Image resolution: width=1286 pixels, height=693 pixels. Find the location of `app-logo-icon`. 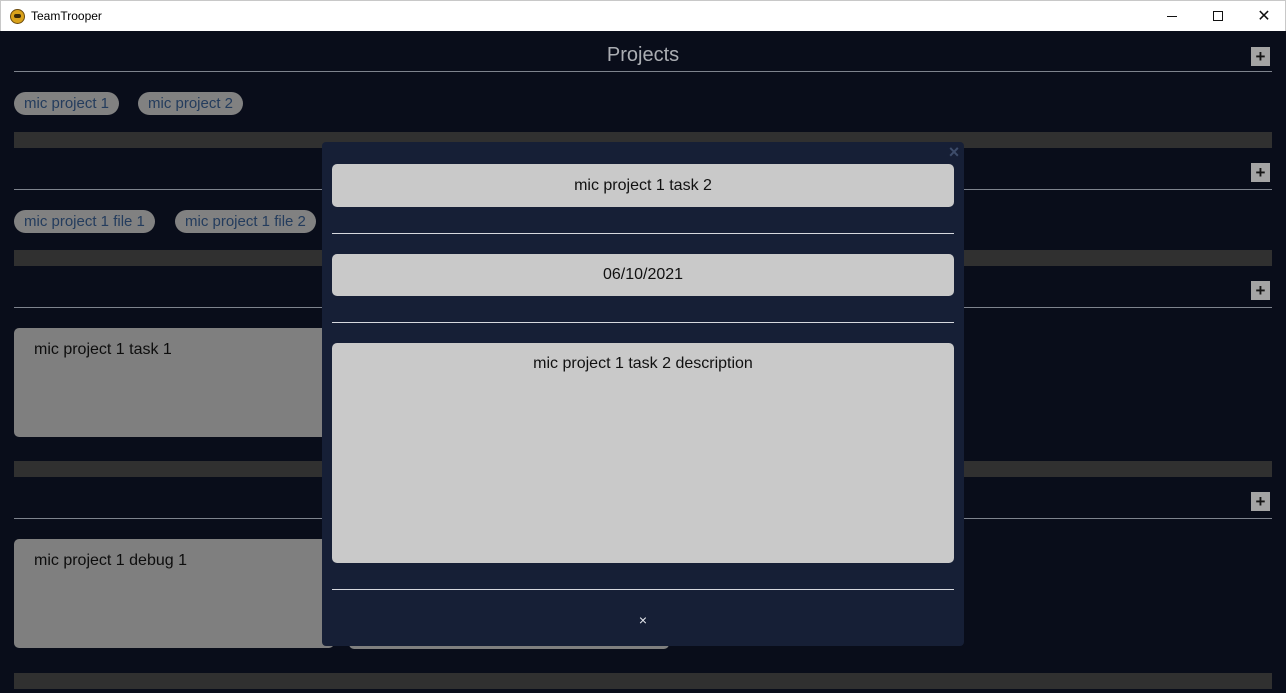

app-logo-icon is located at coordinates (17, 16).